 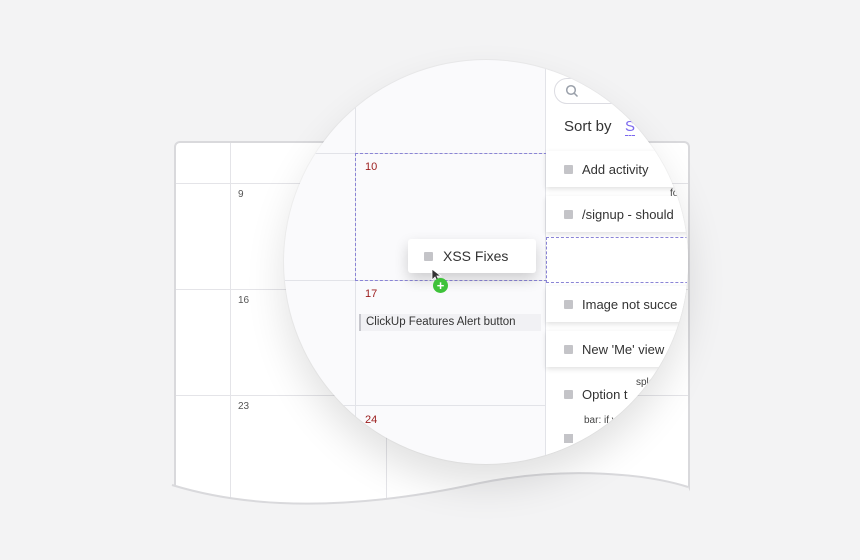 What do you see at coordinates (617, 260) in the screenshot?
I see `drop-placeholder` at bounding box center [617, 260].